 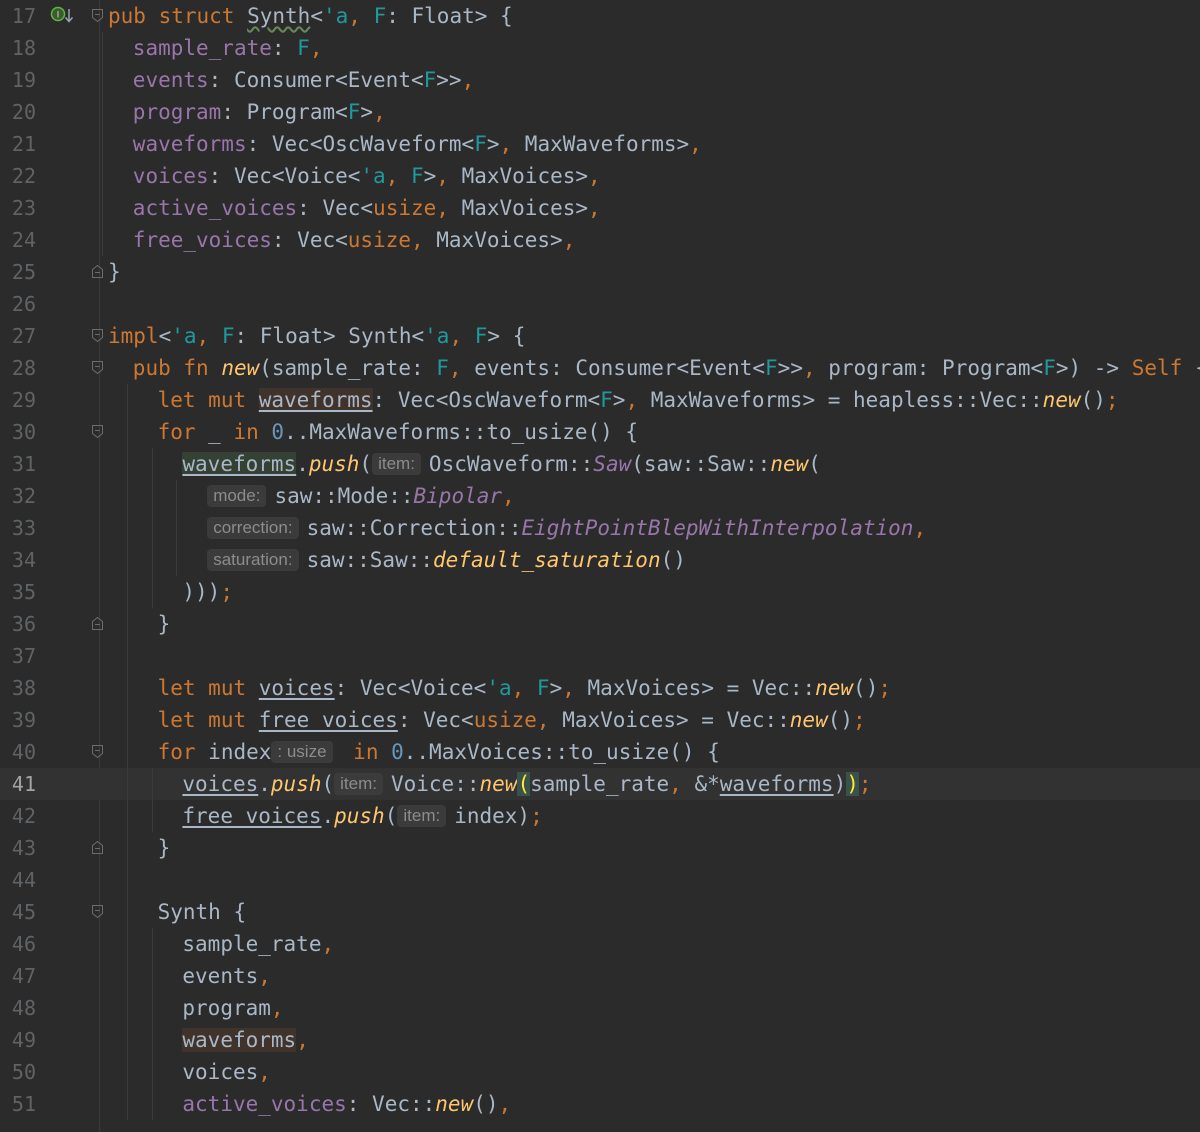 I want to click on code-text: events: Consumer<Event<F>>,, so click(x=303, y=80).